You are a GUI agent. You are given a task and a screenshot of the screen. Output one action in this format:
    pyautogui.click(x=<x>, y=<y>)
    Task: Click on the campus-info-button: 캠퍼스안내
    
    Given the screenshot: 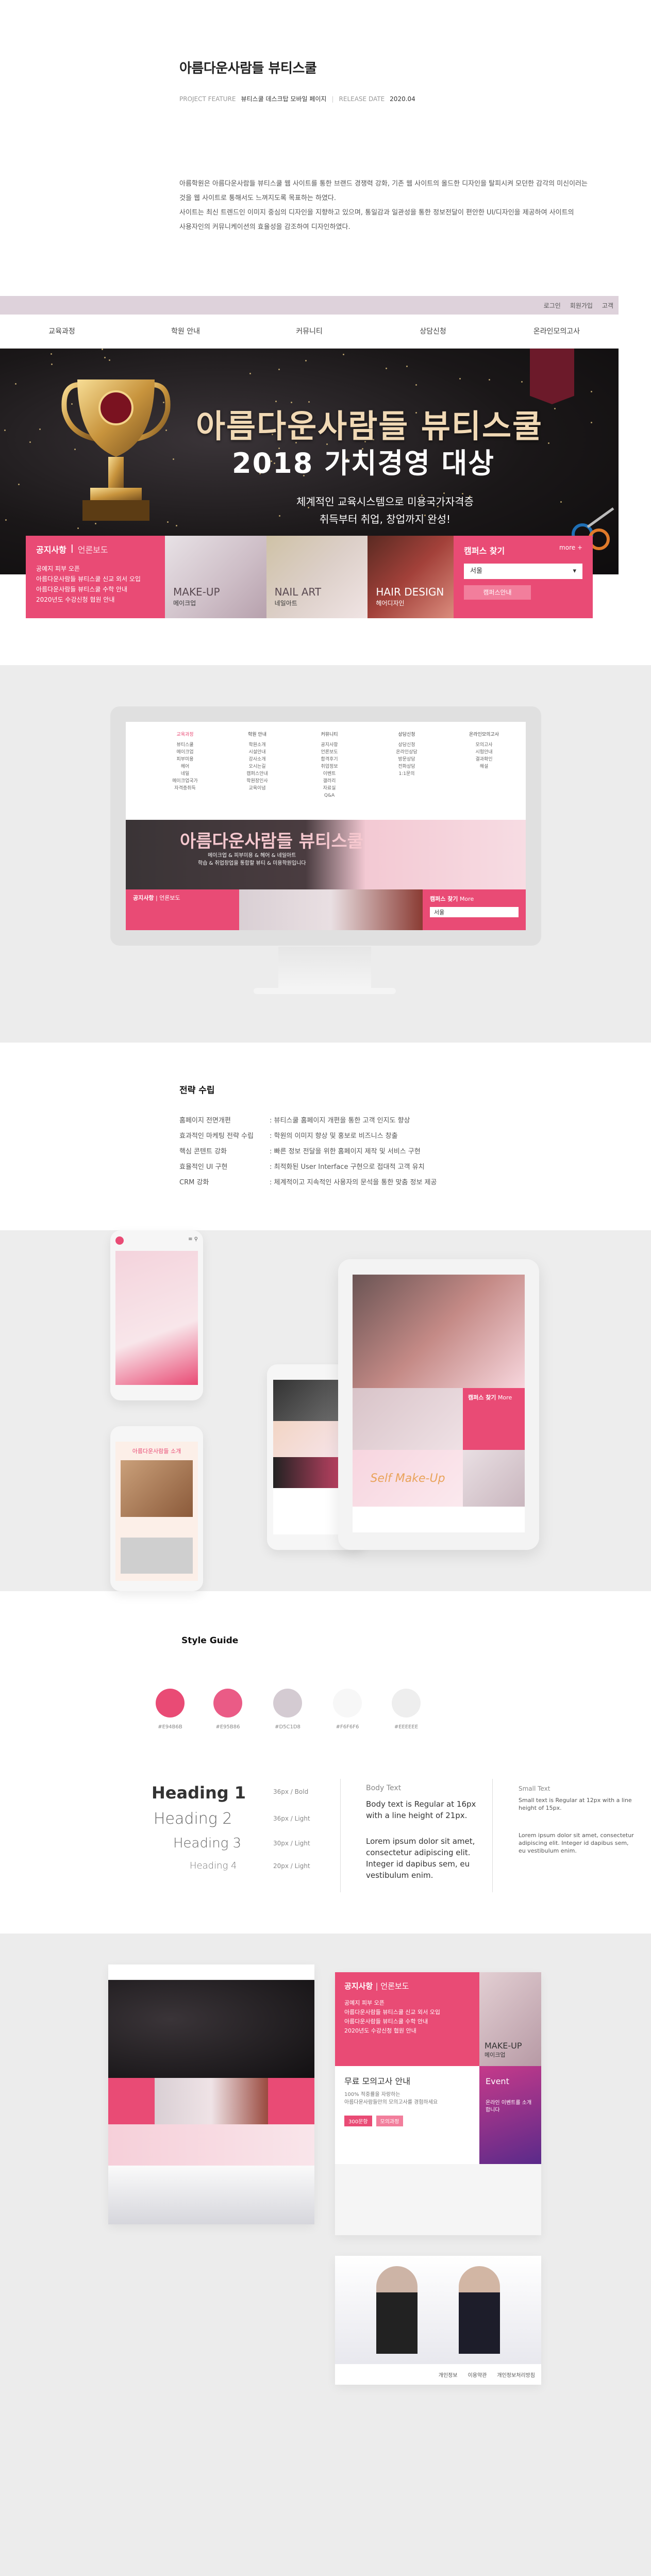 What is the action you would take?
    pyautogui.click(x=497, y=592)
    